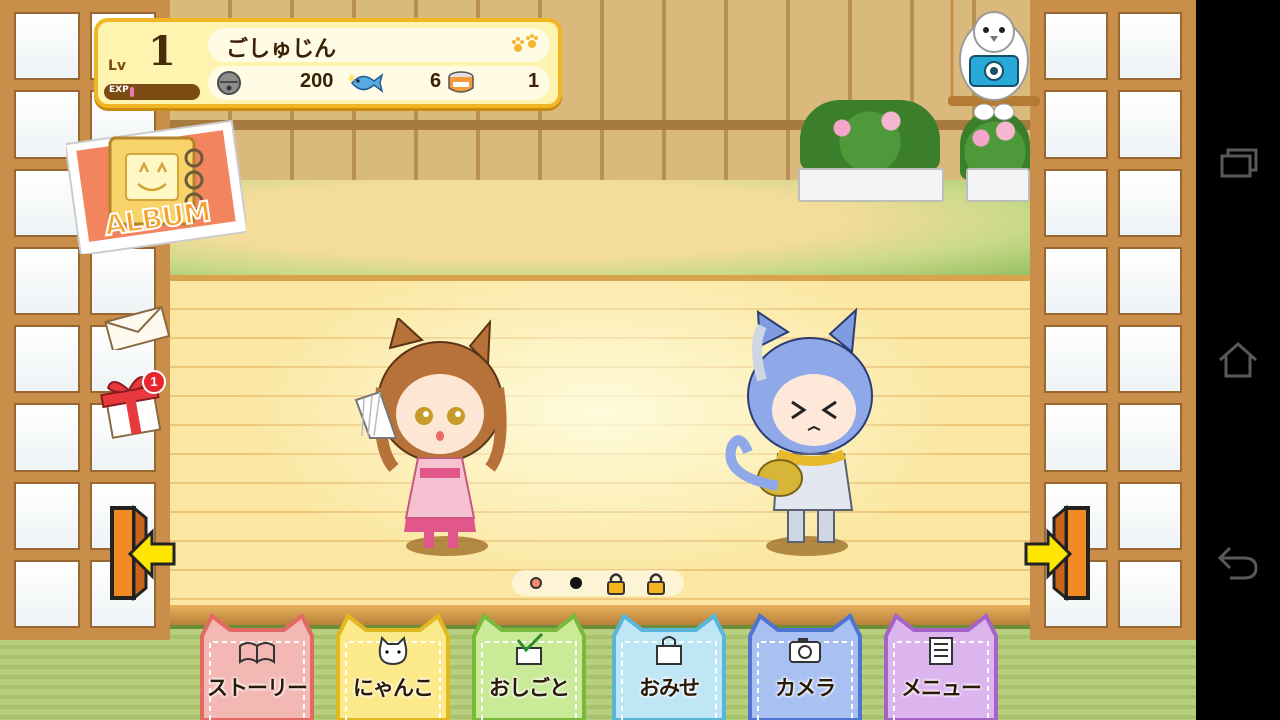 The width and height of the screenshot is (1280, 720). I want to click on bell-icon, so click(229, 83).